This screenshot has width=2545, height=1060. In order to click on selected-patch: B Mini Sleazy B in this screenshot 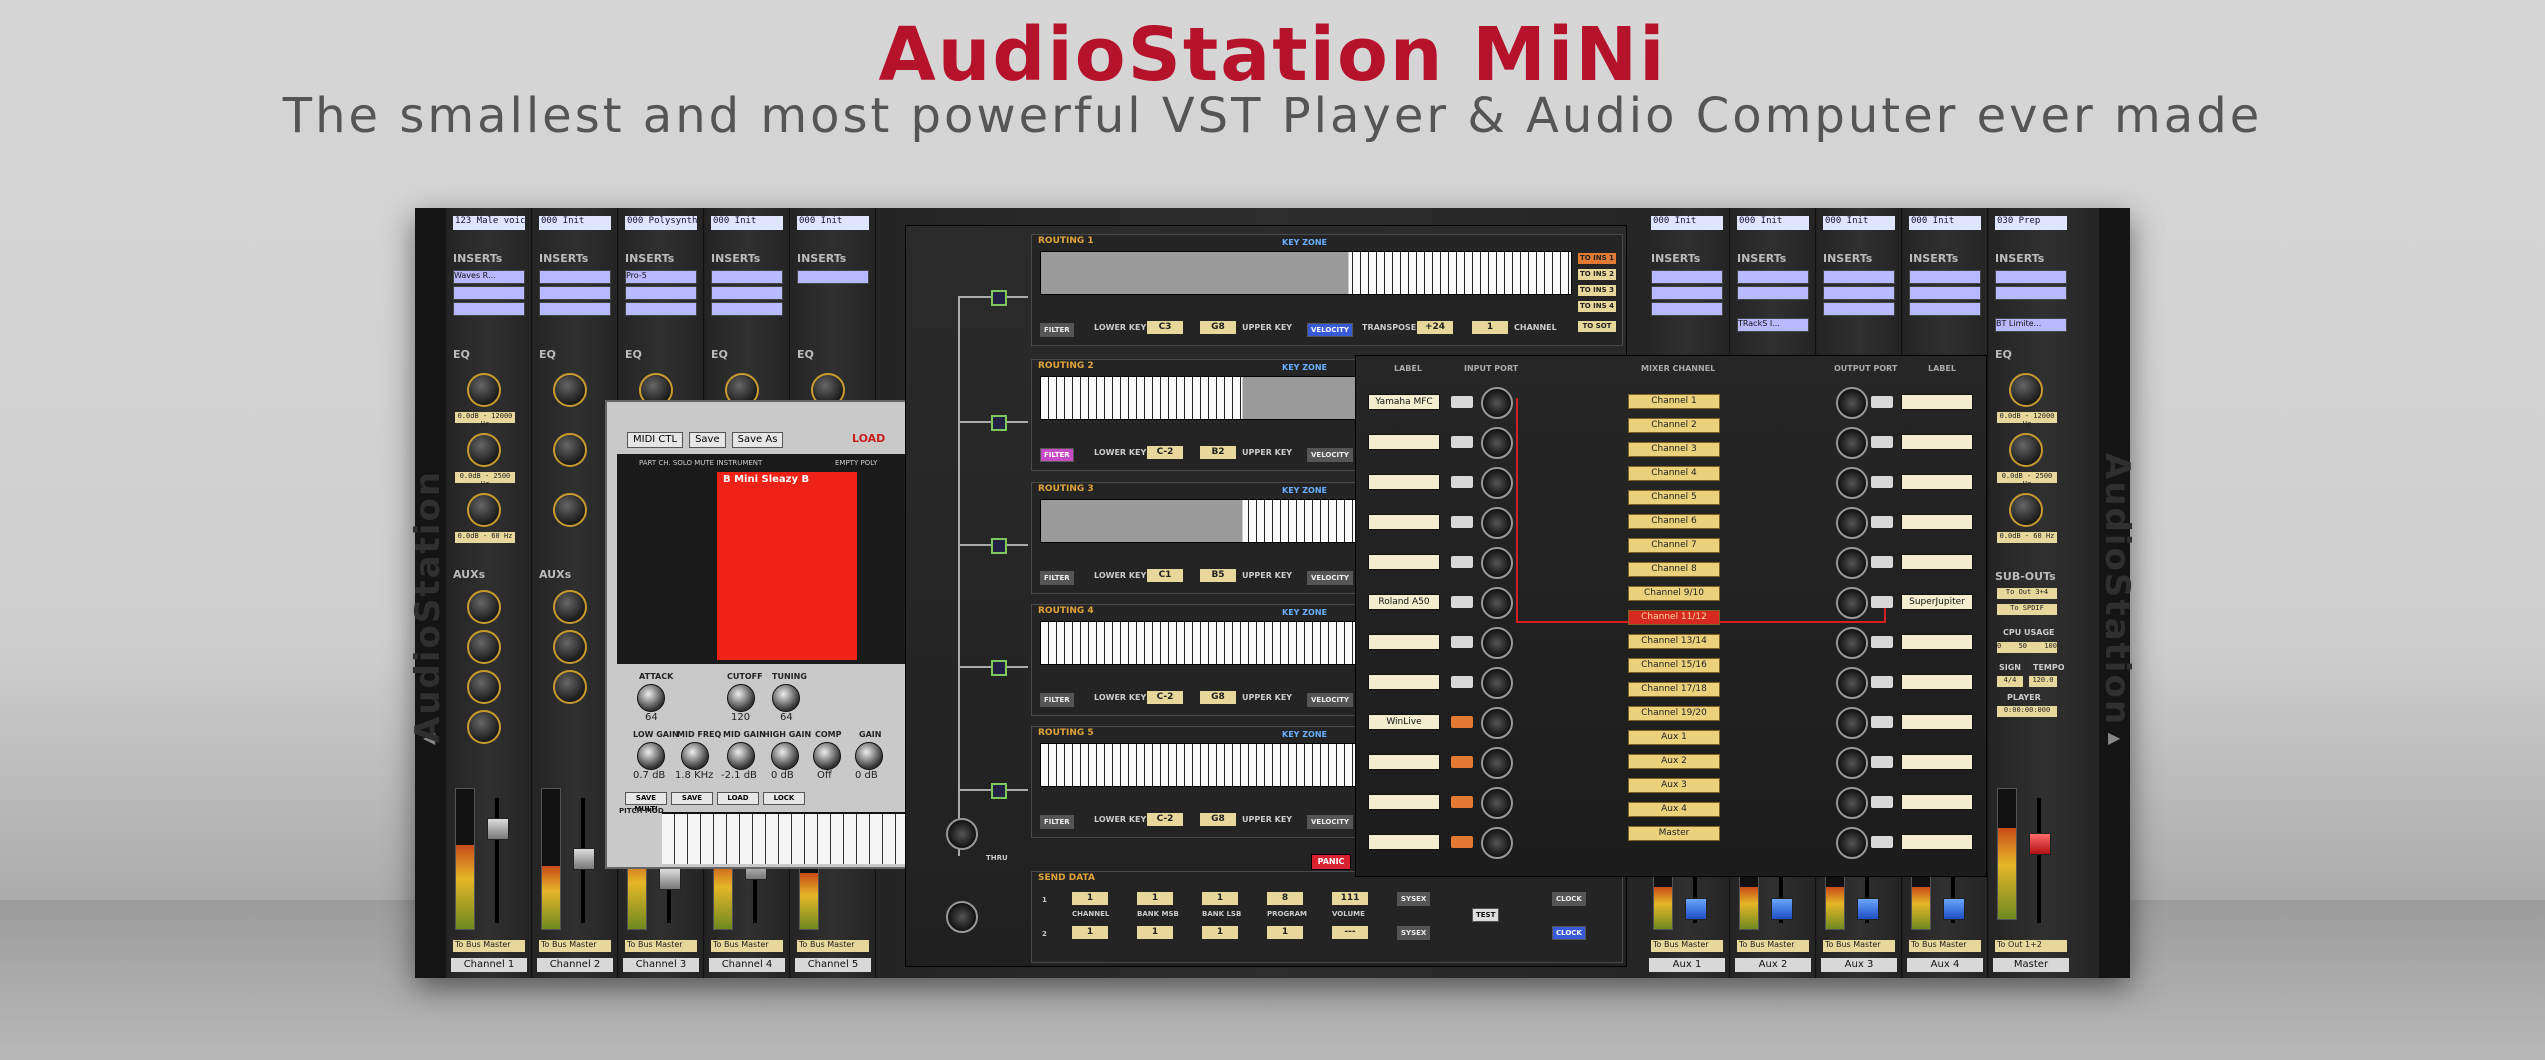, I will do `click(766, 479)`.